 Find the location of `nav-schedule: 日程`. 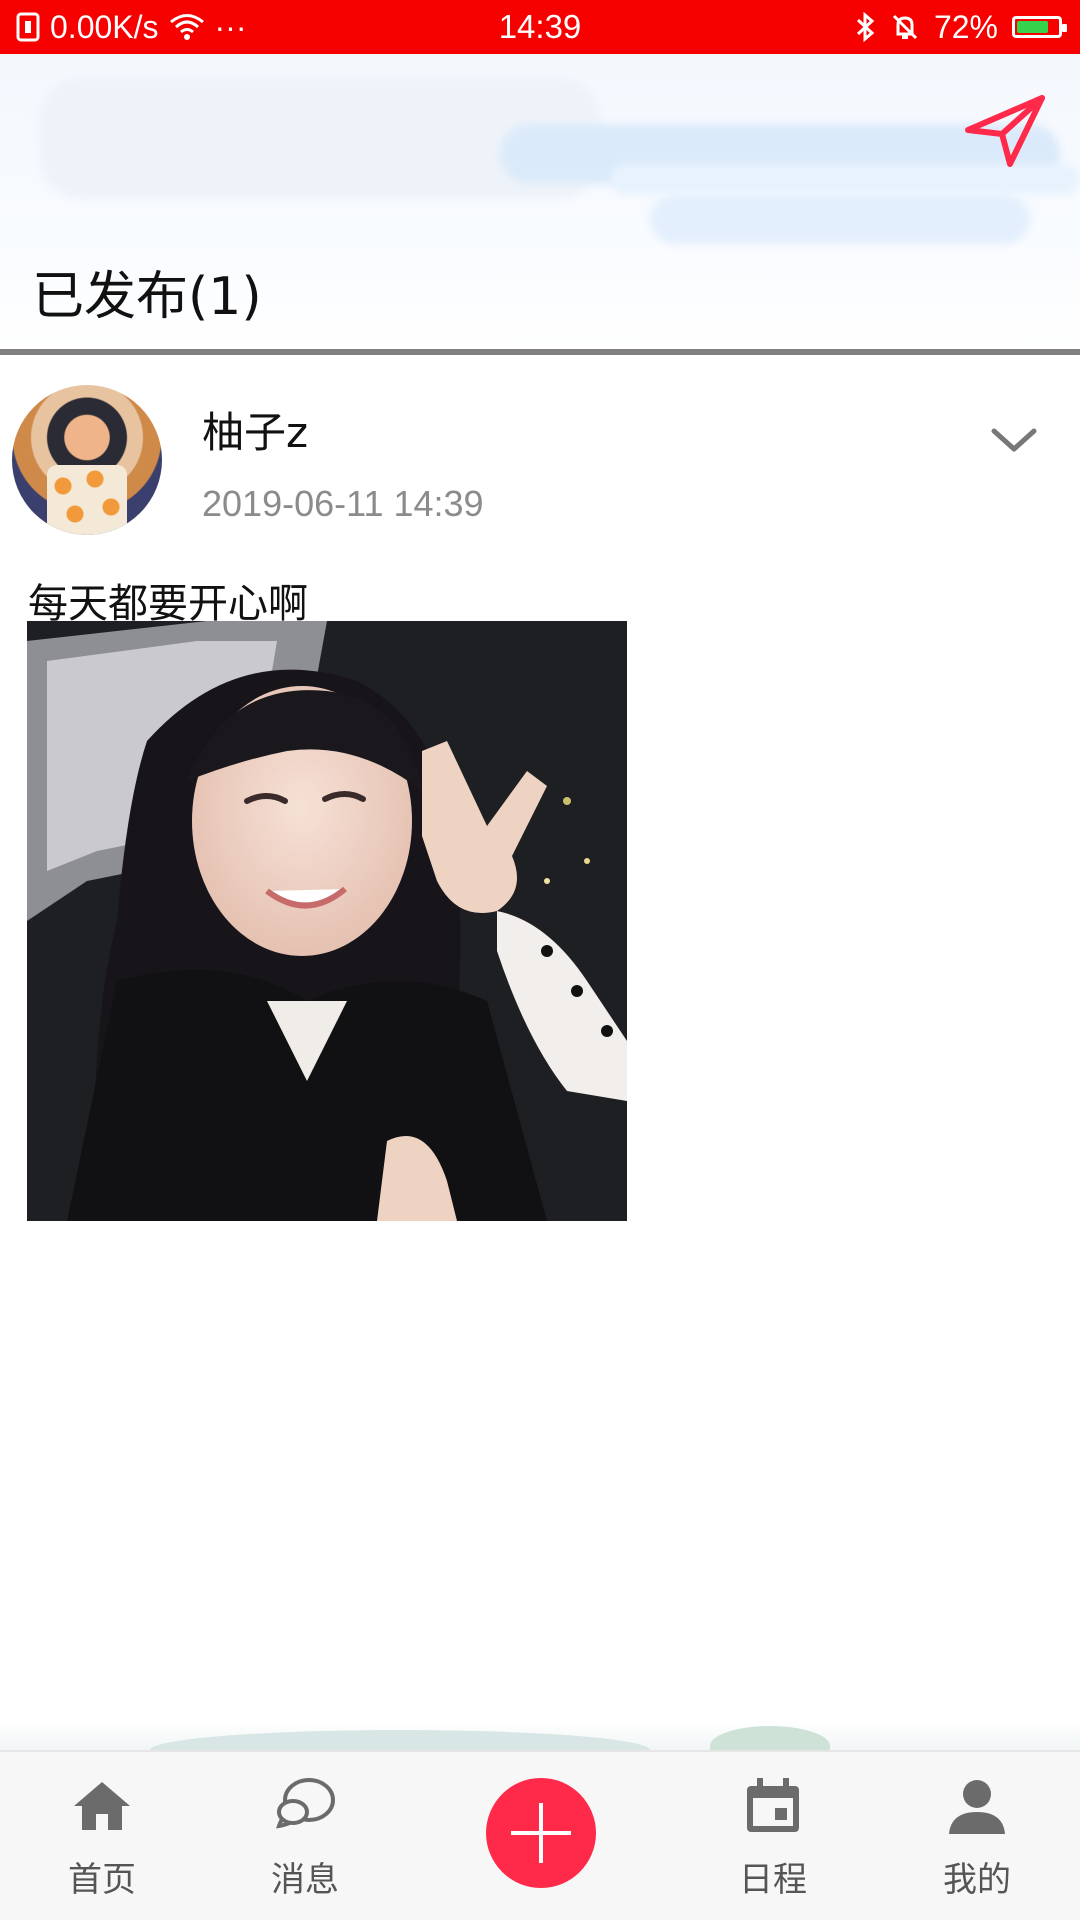

nav-schedule: 日程 is located at coordinates (773, 1844).